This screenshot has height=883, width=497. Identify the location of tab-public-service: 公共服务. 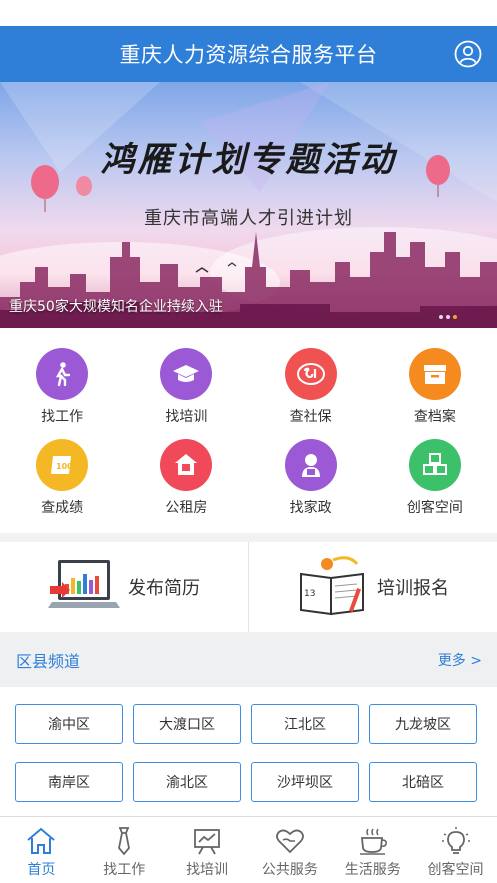
(289, 850).